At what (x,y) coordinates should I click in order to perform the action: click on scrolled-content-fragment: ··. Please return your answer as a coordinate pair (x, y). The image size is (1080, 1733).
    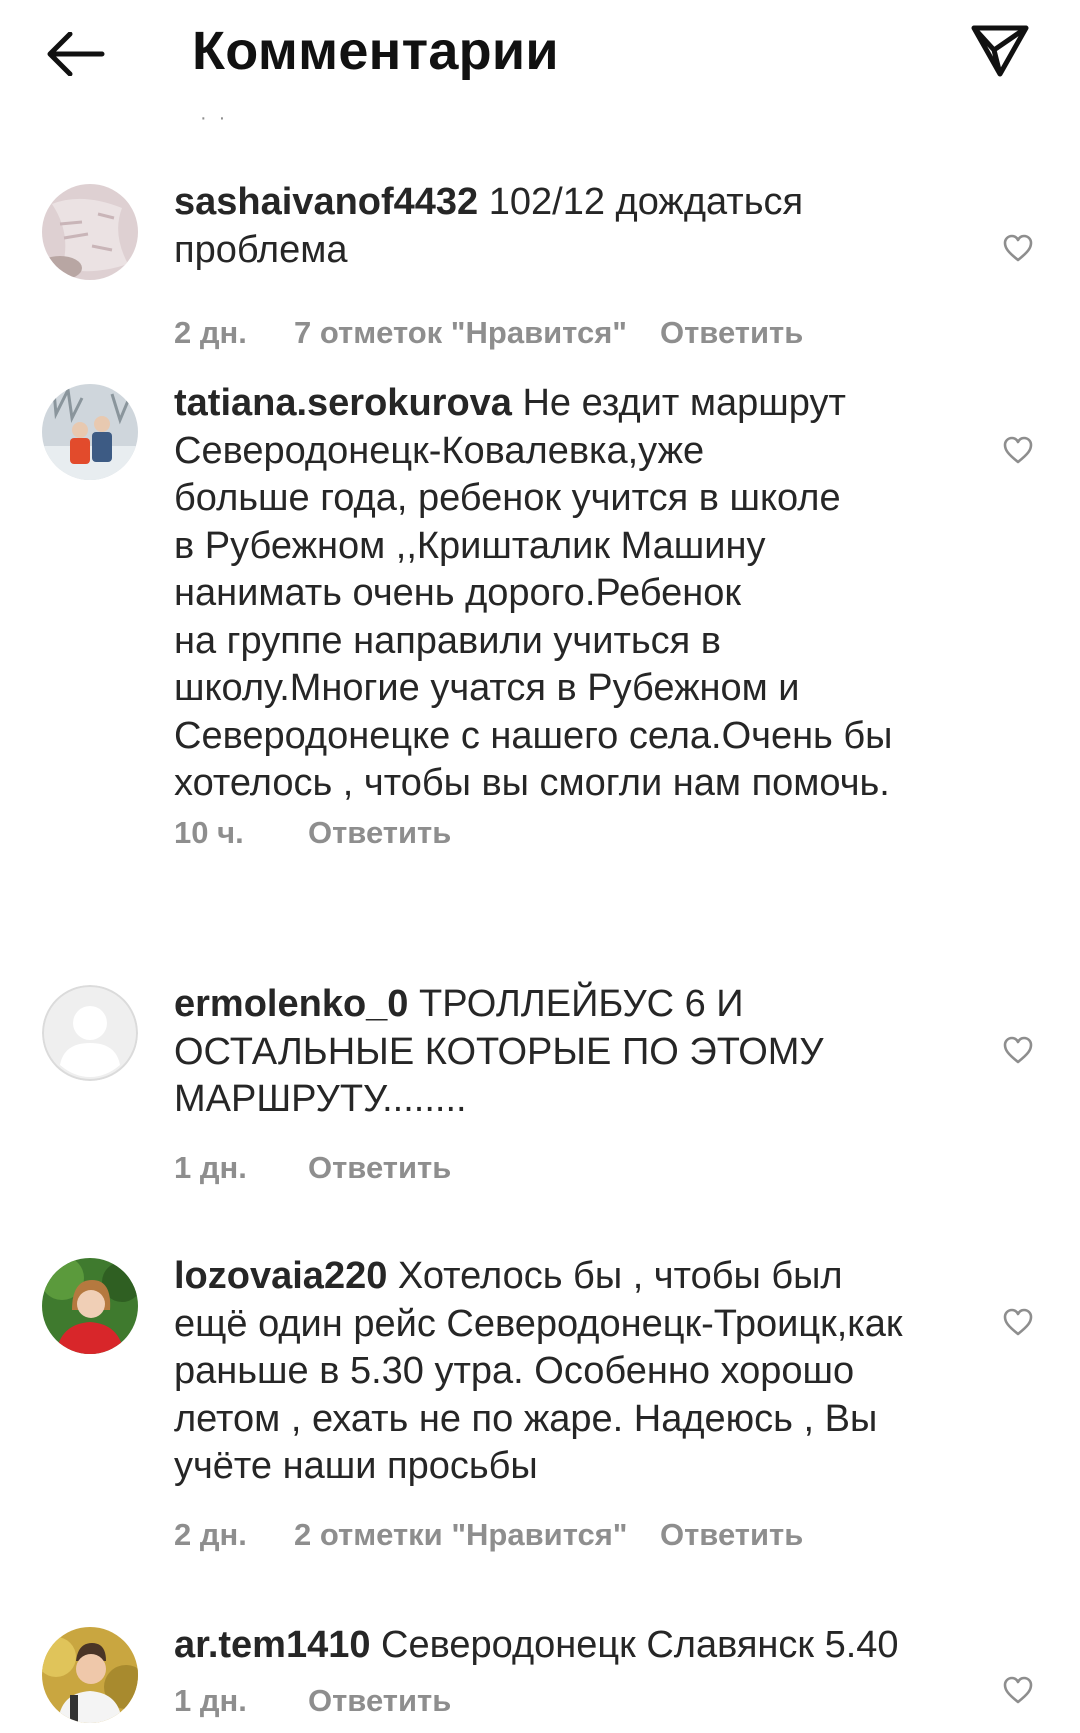
    Looking at the image, I should click on (219, 118).